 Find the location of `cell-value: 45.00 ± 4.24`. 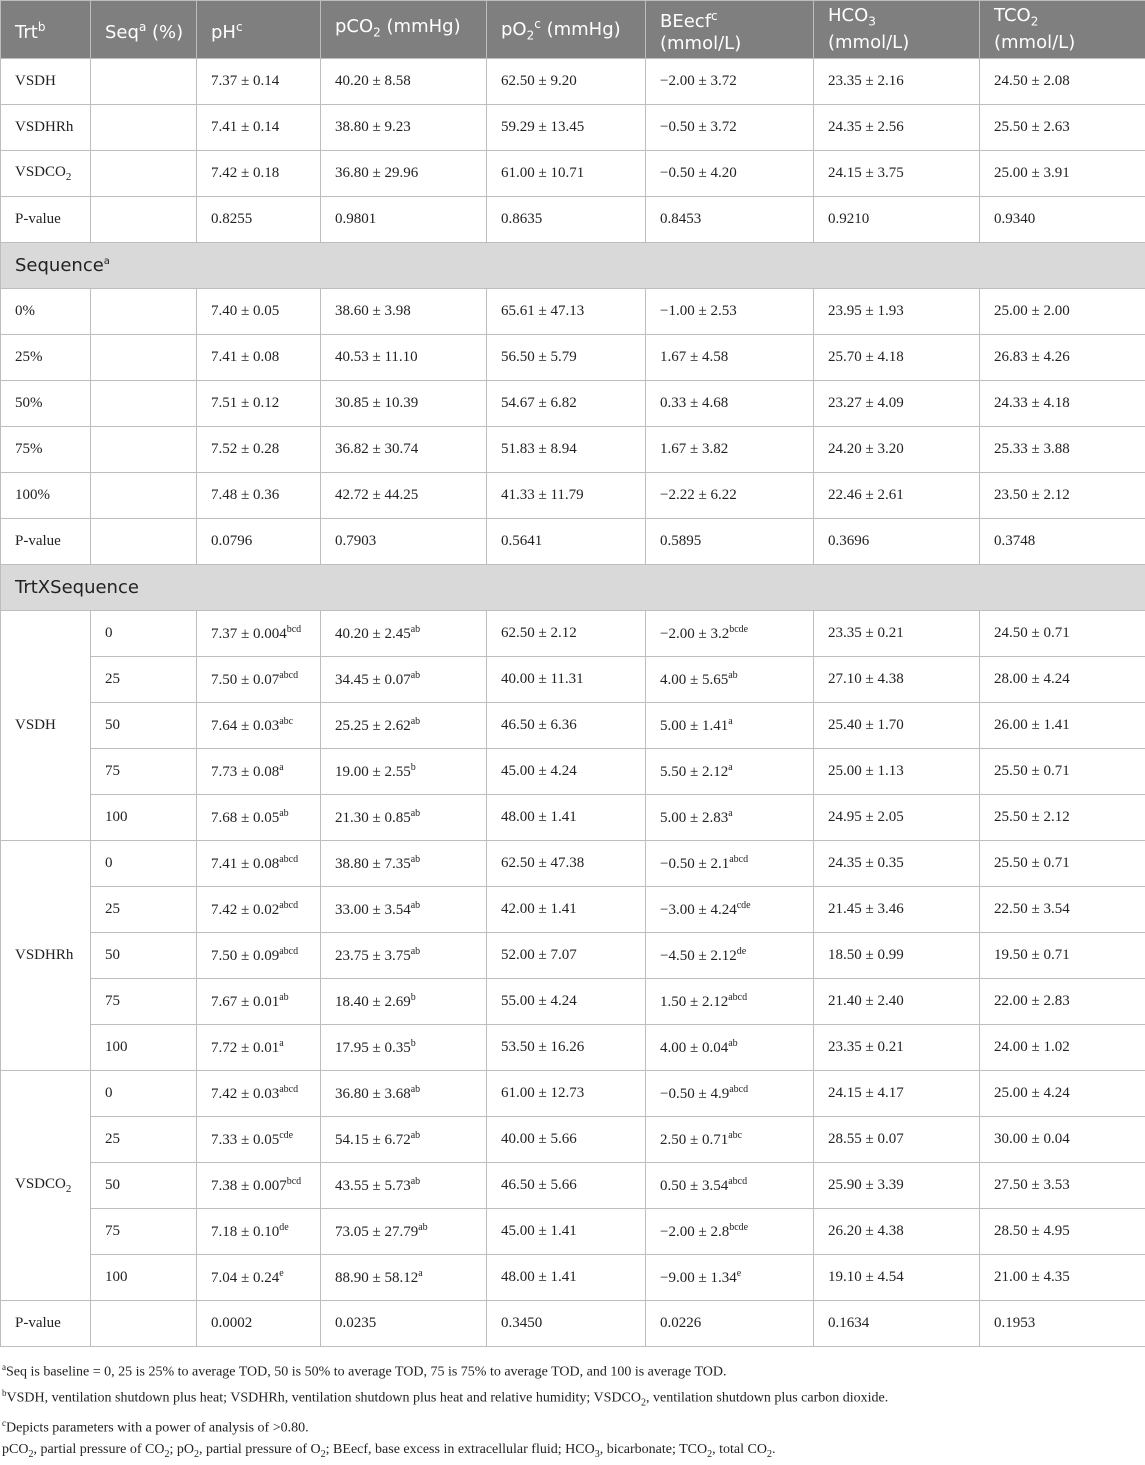

cell-value: 45.00 ± 4.24 is located at coordinates (539, 771).